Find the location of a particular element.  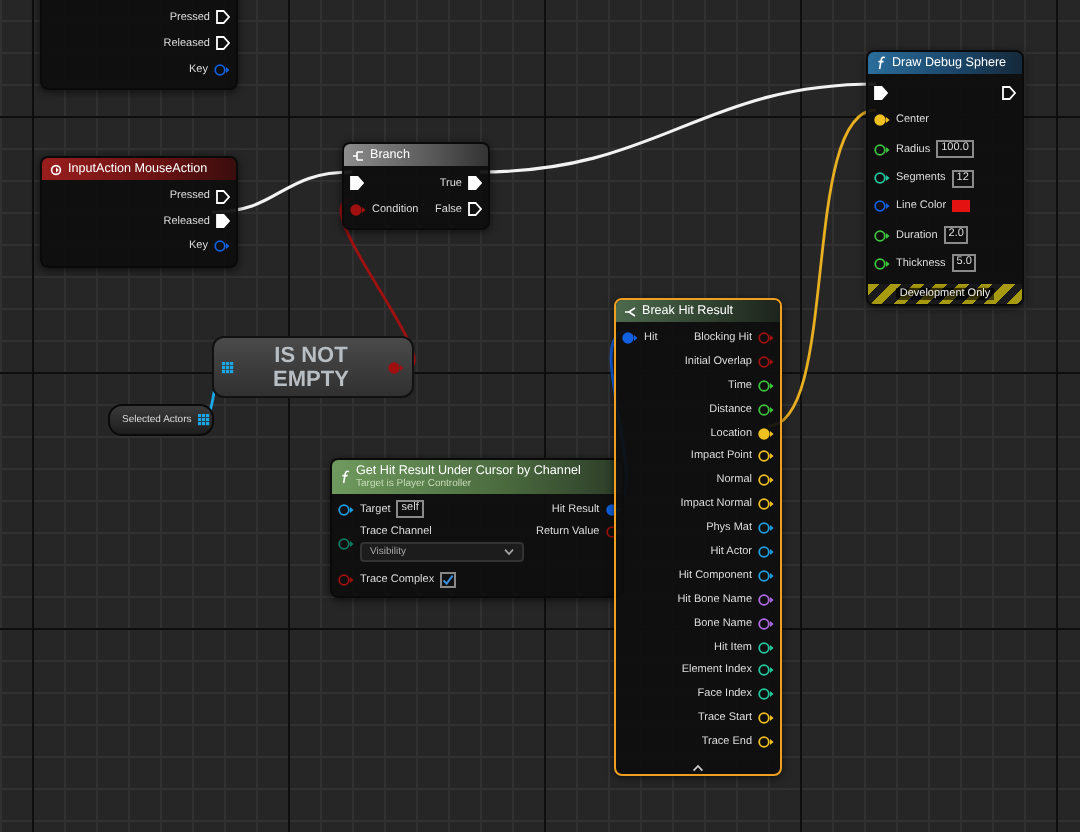

node-title: IS NOT EMPTY is located at coordinates (311, 367).